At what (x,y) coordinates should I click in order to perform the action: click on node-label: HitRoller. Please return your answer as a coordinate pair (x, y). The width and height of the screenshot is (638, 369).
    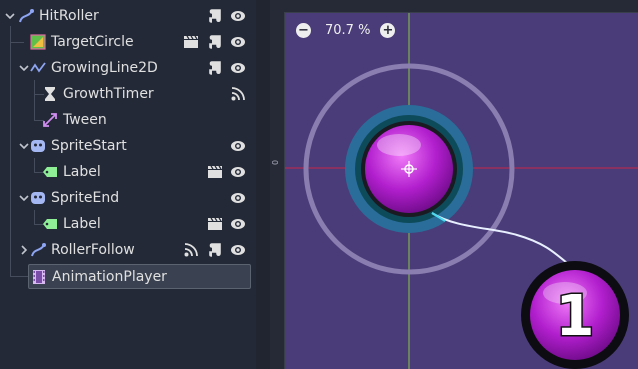
    Looking at the image, I should click on (69, 16).